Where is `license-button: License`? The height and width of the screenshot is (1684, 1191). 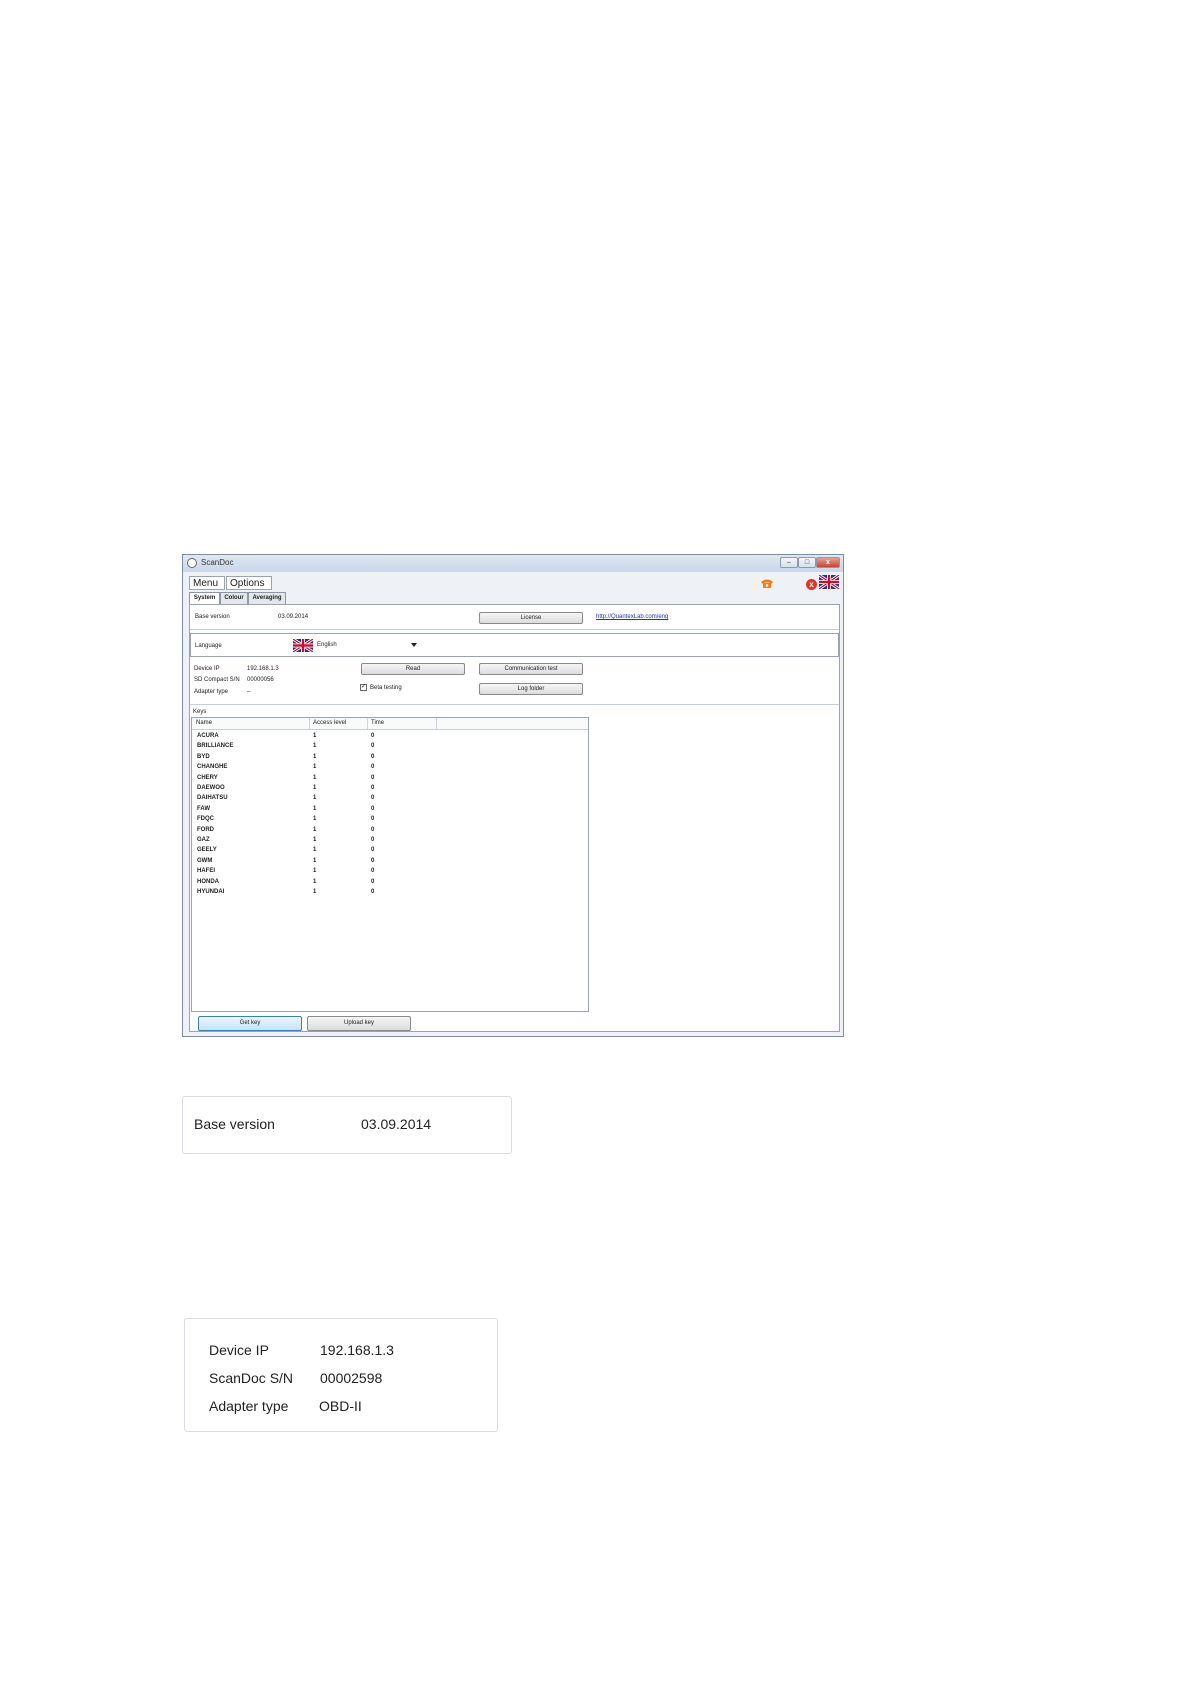 license-button: License is located at coordinates (531, 618).